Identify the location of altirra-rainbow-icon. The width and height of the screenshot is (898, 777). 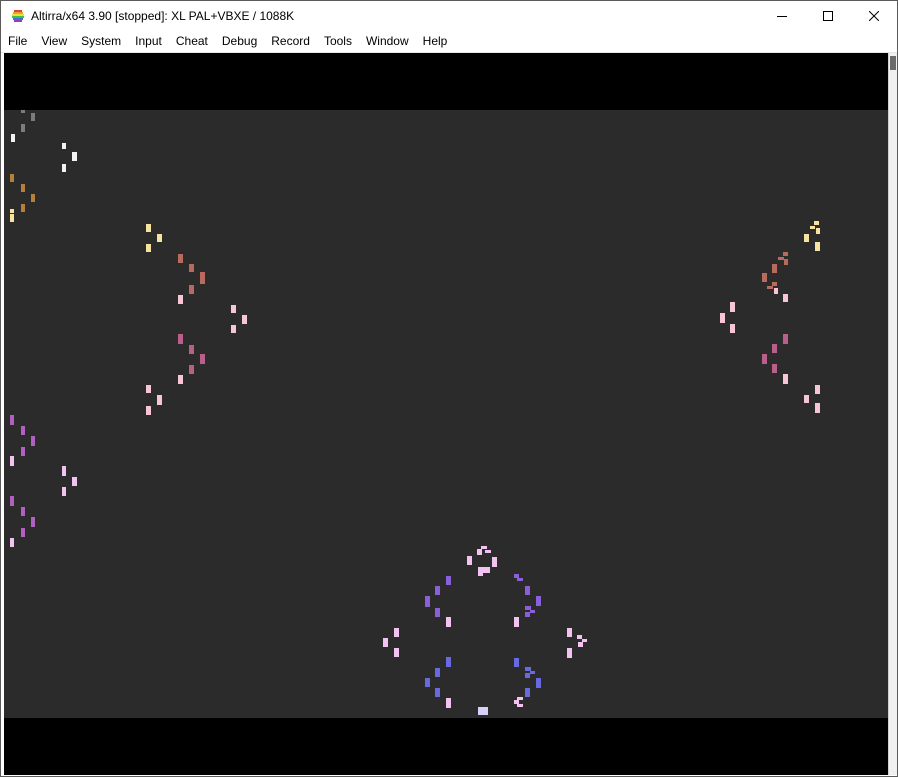
(18, 16).